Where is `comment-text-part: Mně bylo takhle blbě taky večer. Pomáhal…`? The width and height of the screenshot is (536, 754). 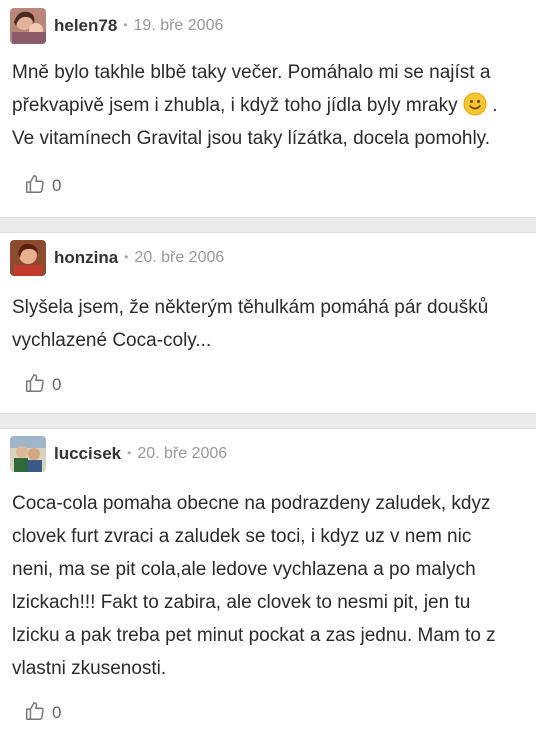 comment-text-part: Mně bylo takhle blbě taky večer. Pomáhal… is located at coordinates (251, 89).